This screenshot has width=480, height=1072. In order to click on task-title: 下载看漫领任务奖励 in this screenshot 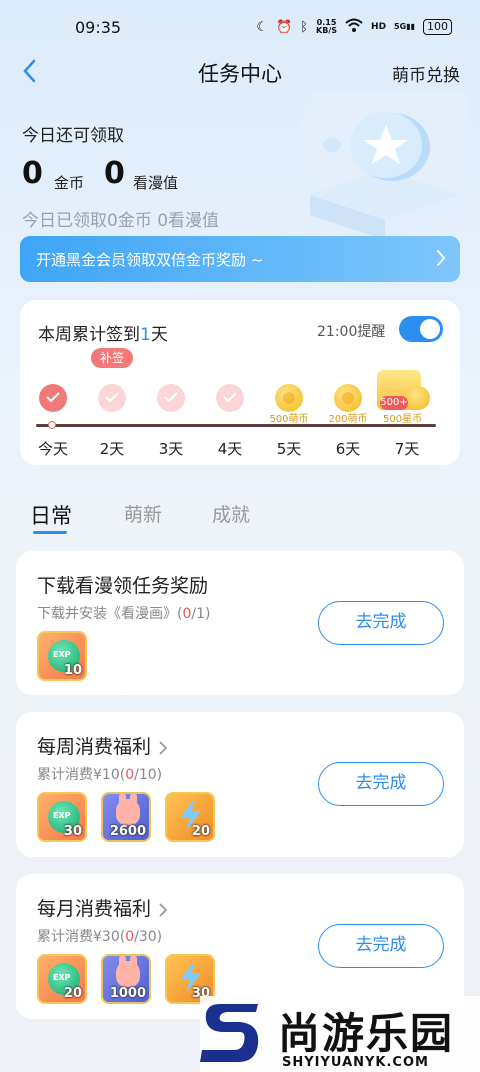, I will do `click(123, 586)`.